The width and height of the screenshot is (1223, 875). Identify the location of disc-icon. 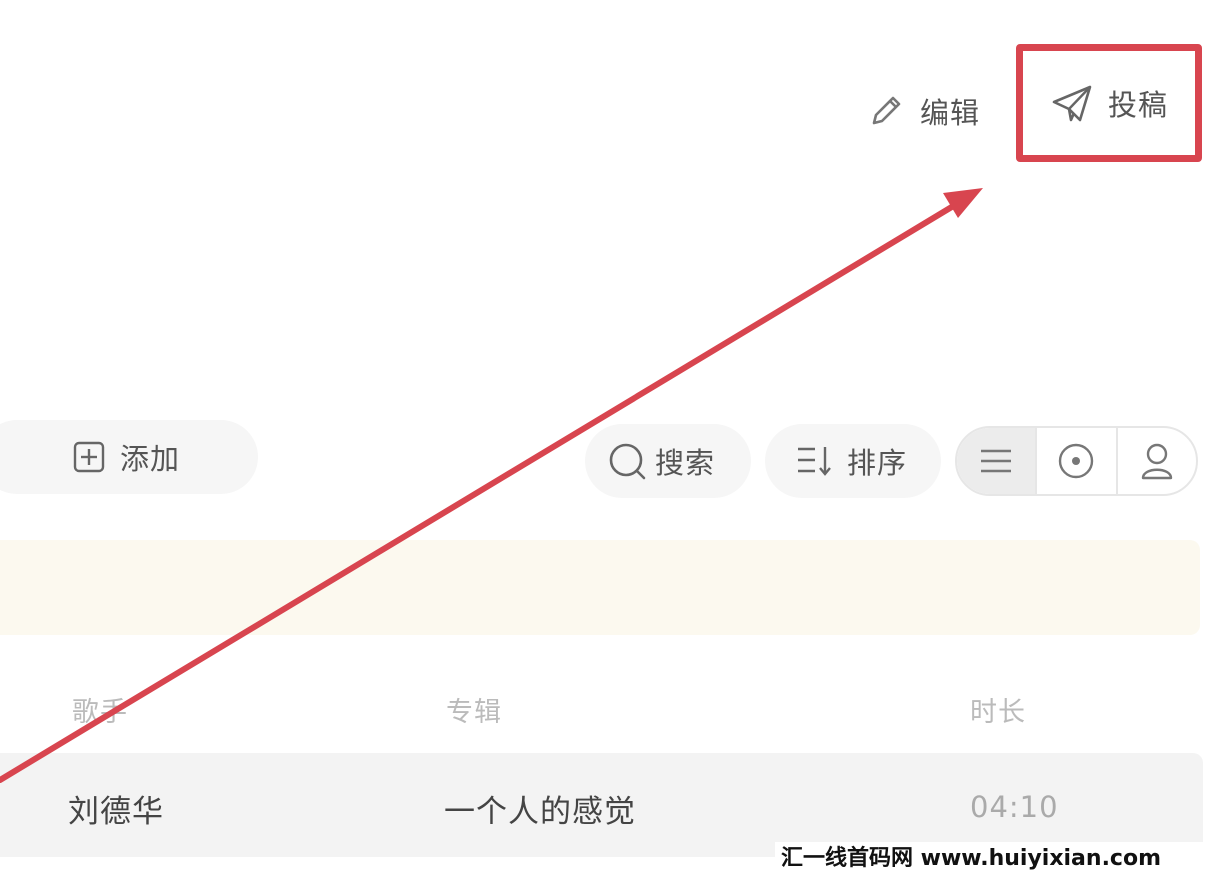
(1076, 461).